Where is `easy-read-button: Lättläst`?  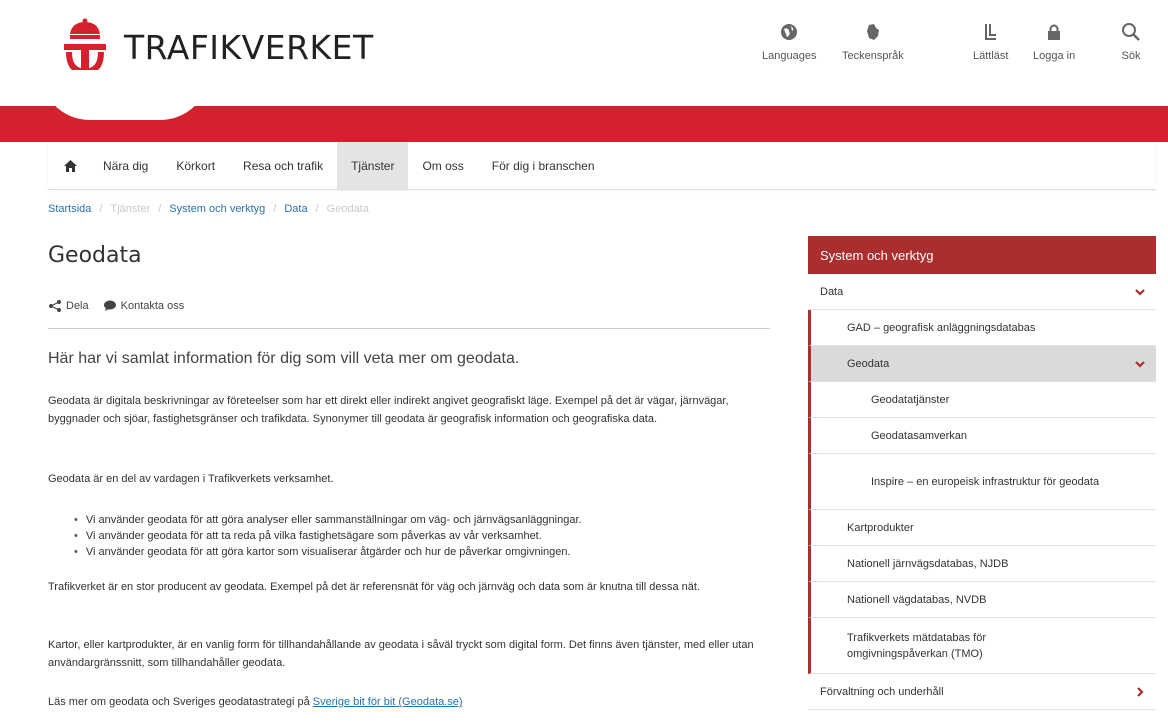
easy-read-button: Lättläst is located at coordinates (990, 42).